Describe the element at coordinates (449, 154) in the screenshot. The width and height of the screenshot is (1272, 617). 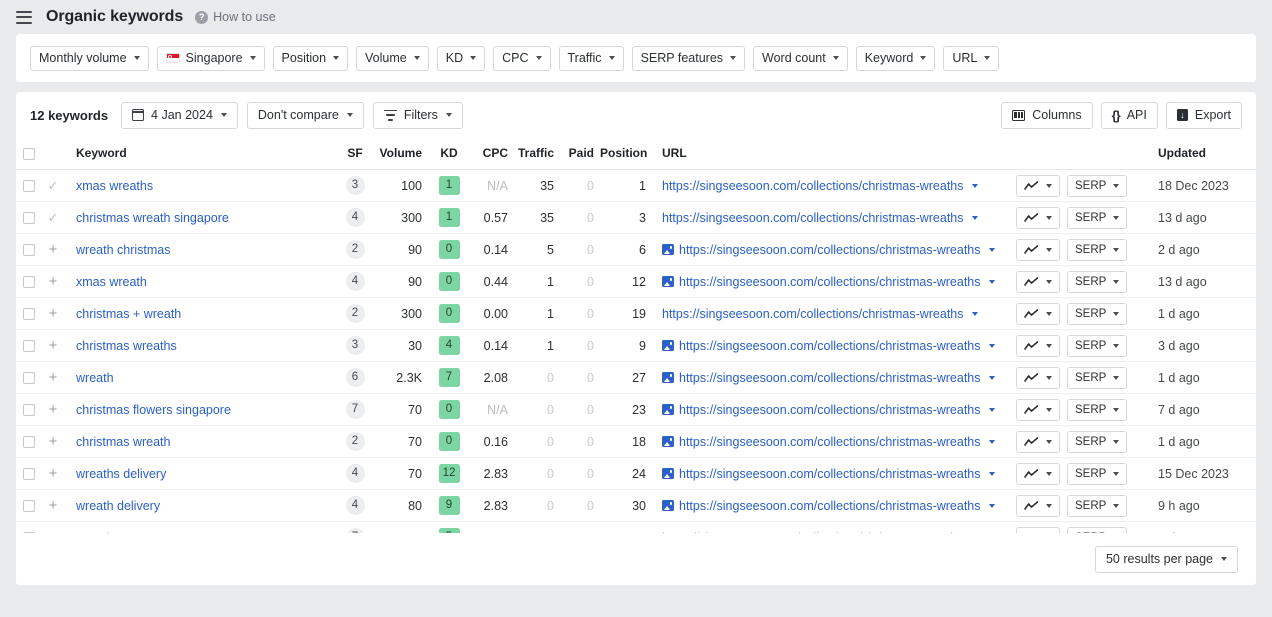
I see `column-header-kd: KD` at that location.